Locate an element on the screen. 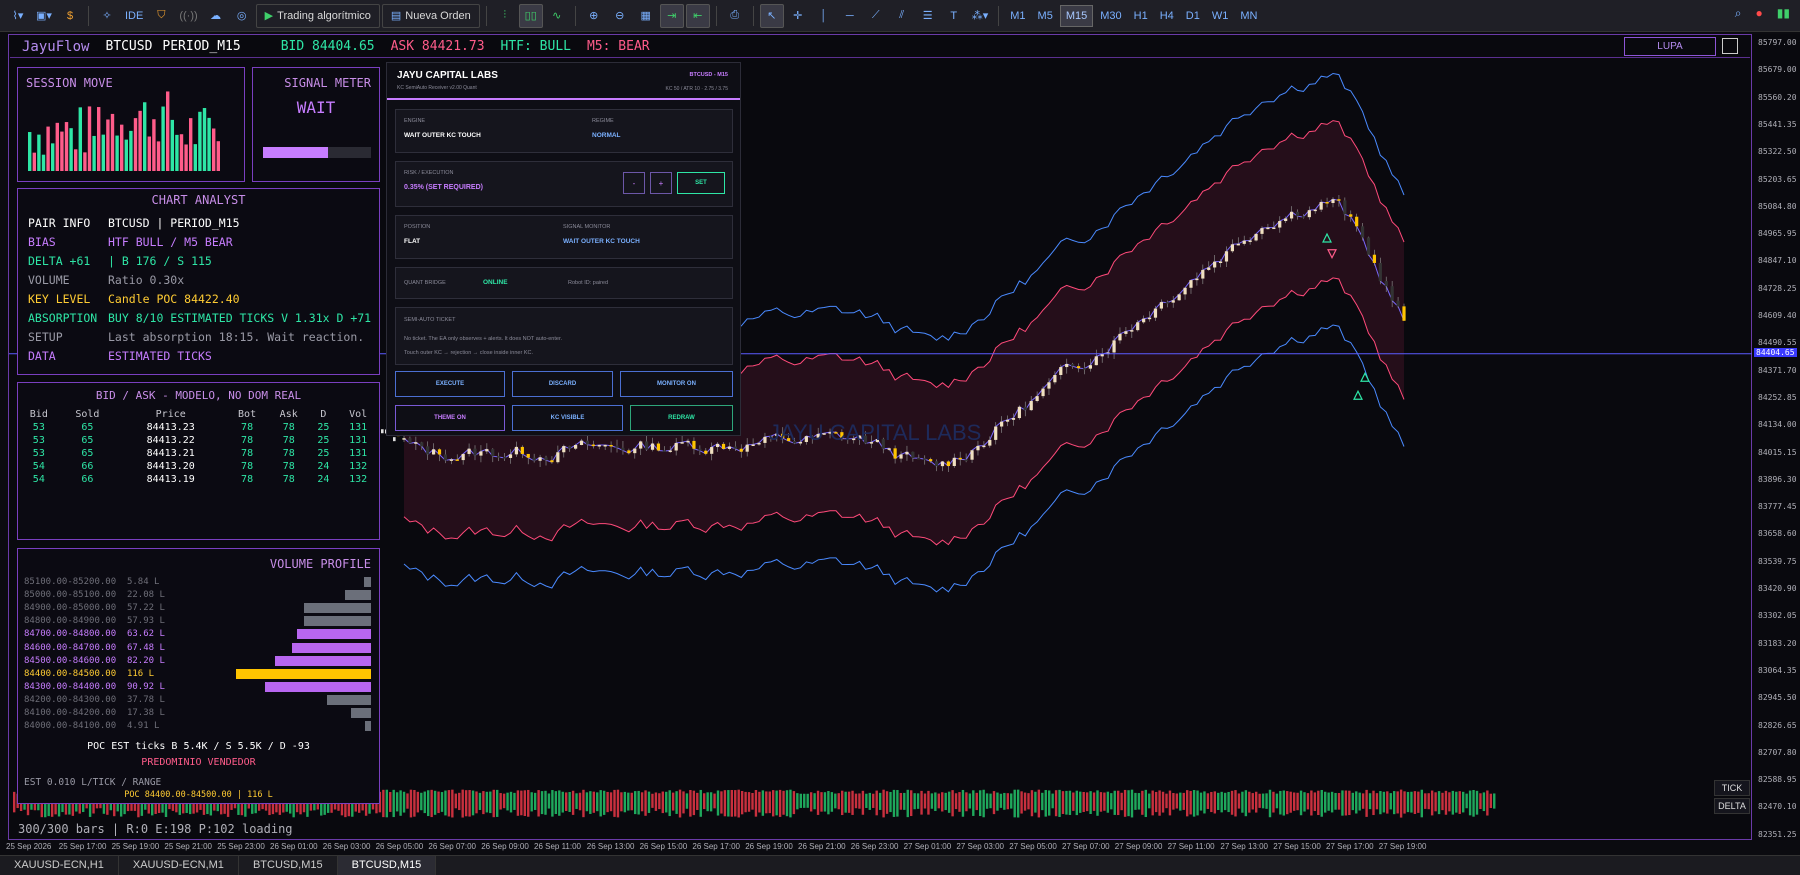  chart-shift-icon: ⇤ is located at coordinates (697, 15).